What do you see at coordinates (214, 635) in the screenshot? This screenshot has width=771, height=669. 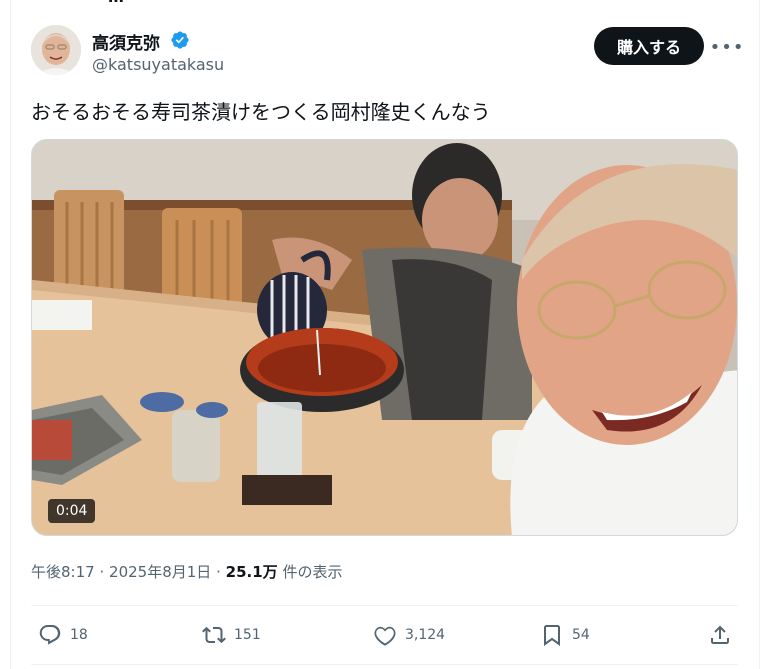 I see `repost-icon` at bounding box center [214, 635].